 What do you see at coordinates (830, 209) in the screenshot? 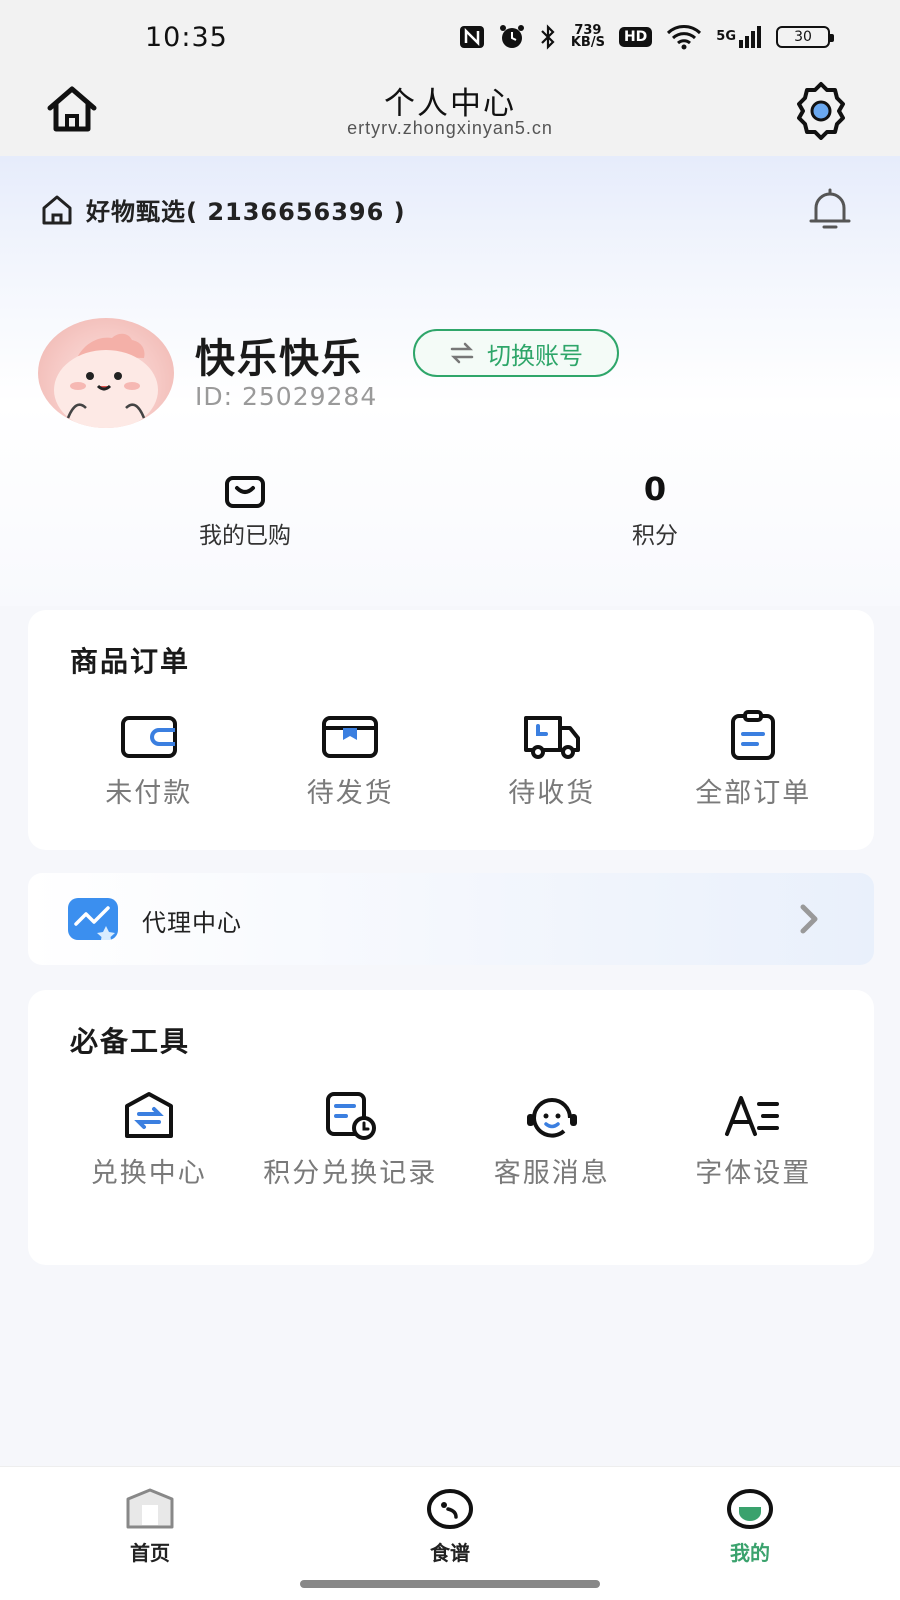
I see `notification-bell-icon` at bounding box center [830, 209].